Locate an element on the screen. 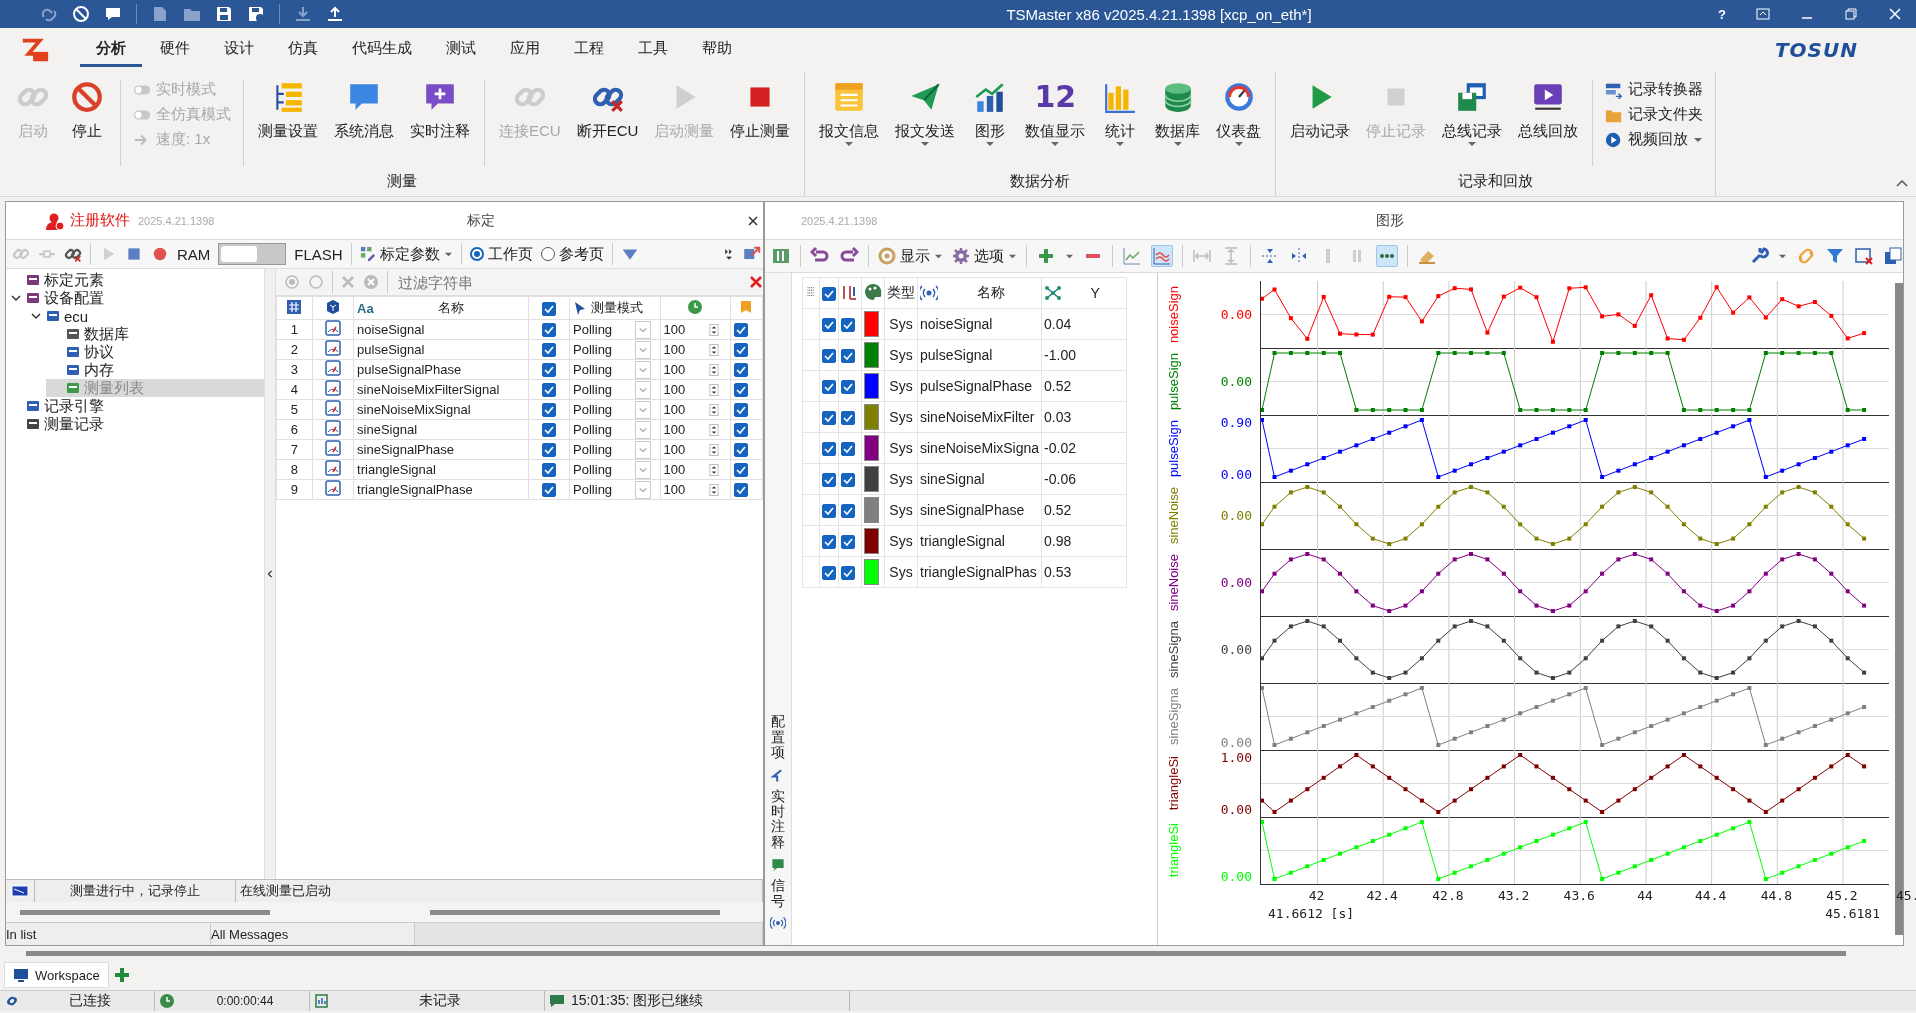 The height and width of the screenshot is (1013, 1916). ribbon-button: 视频回放 is located at coordinates (1654, 139).